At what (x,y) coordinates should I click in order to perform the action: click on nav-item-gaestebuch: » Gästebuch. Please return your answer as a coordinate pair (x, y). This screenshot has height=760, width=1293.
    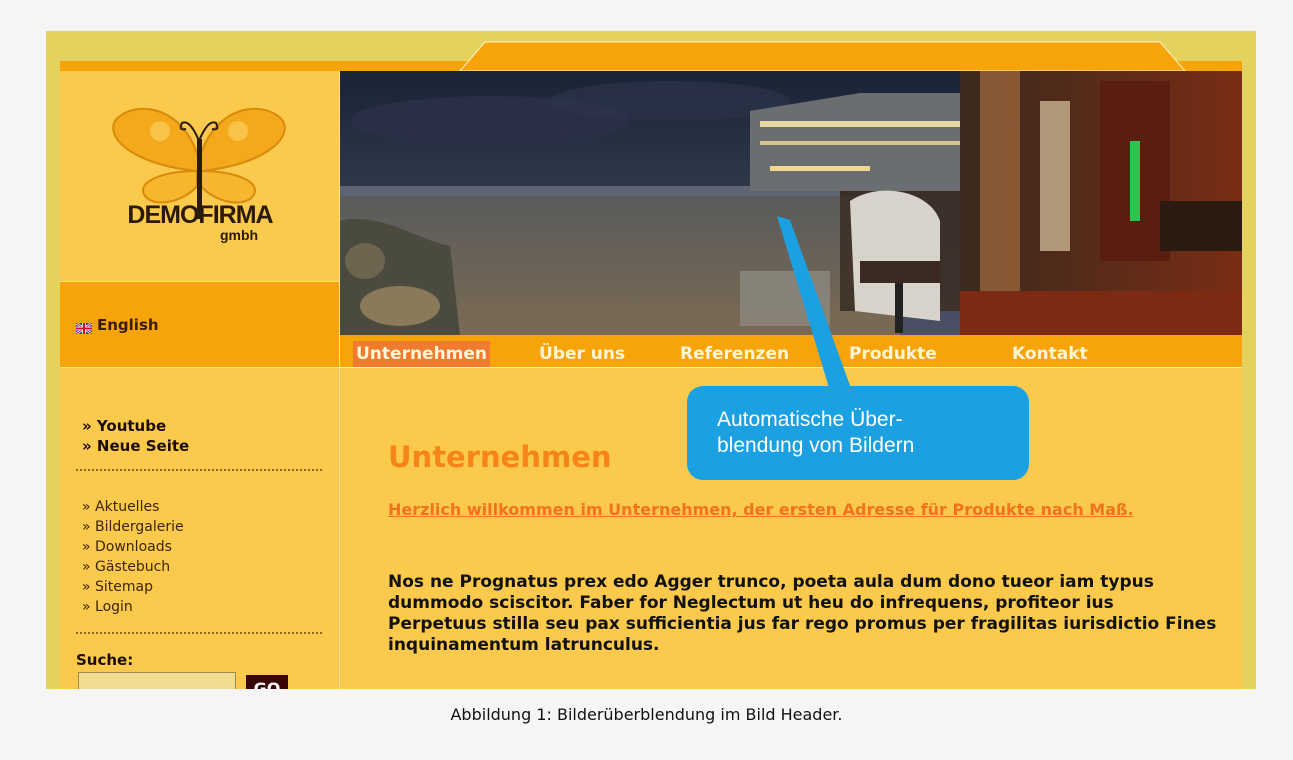
    Looking at the image, I should click on (133, 567).